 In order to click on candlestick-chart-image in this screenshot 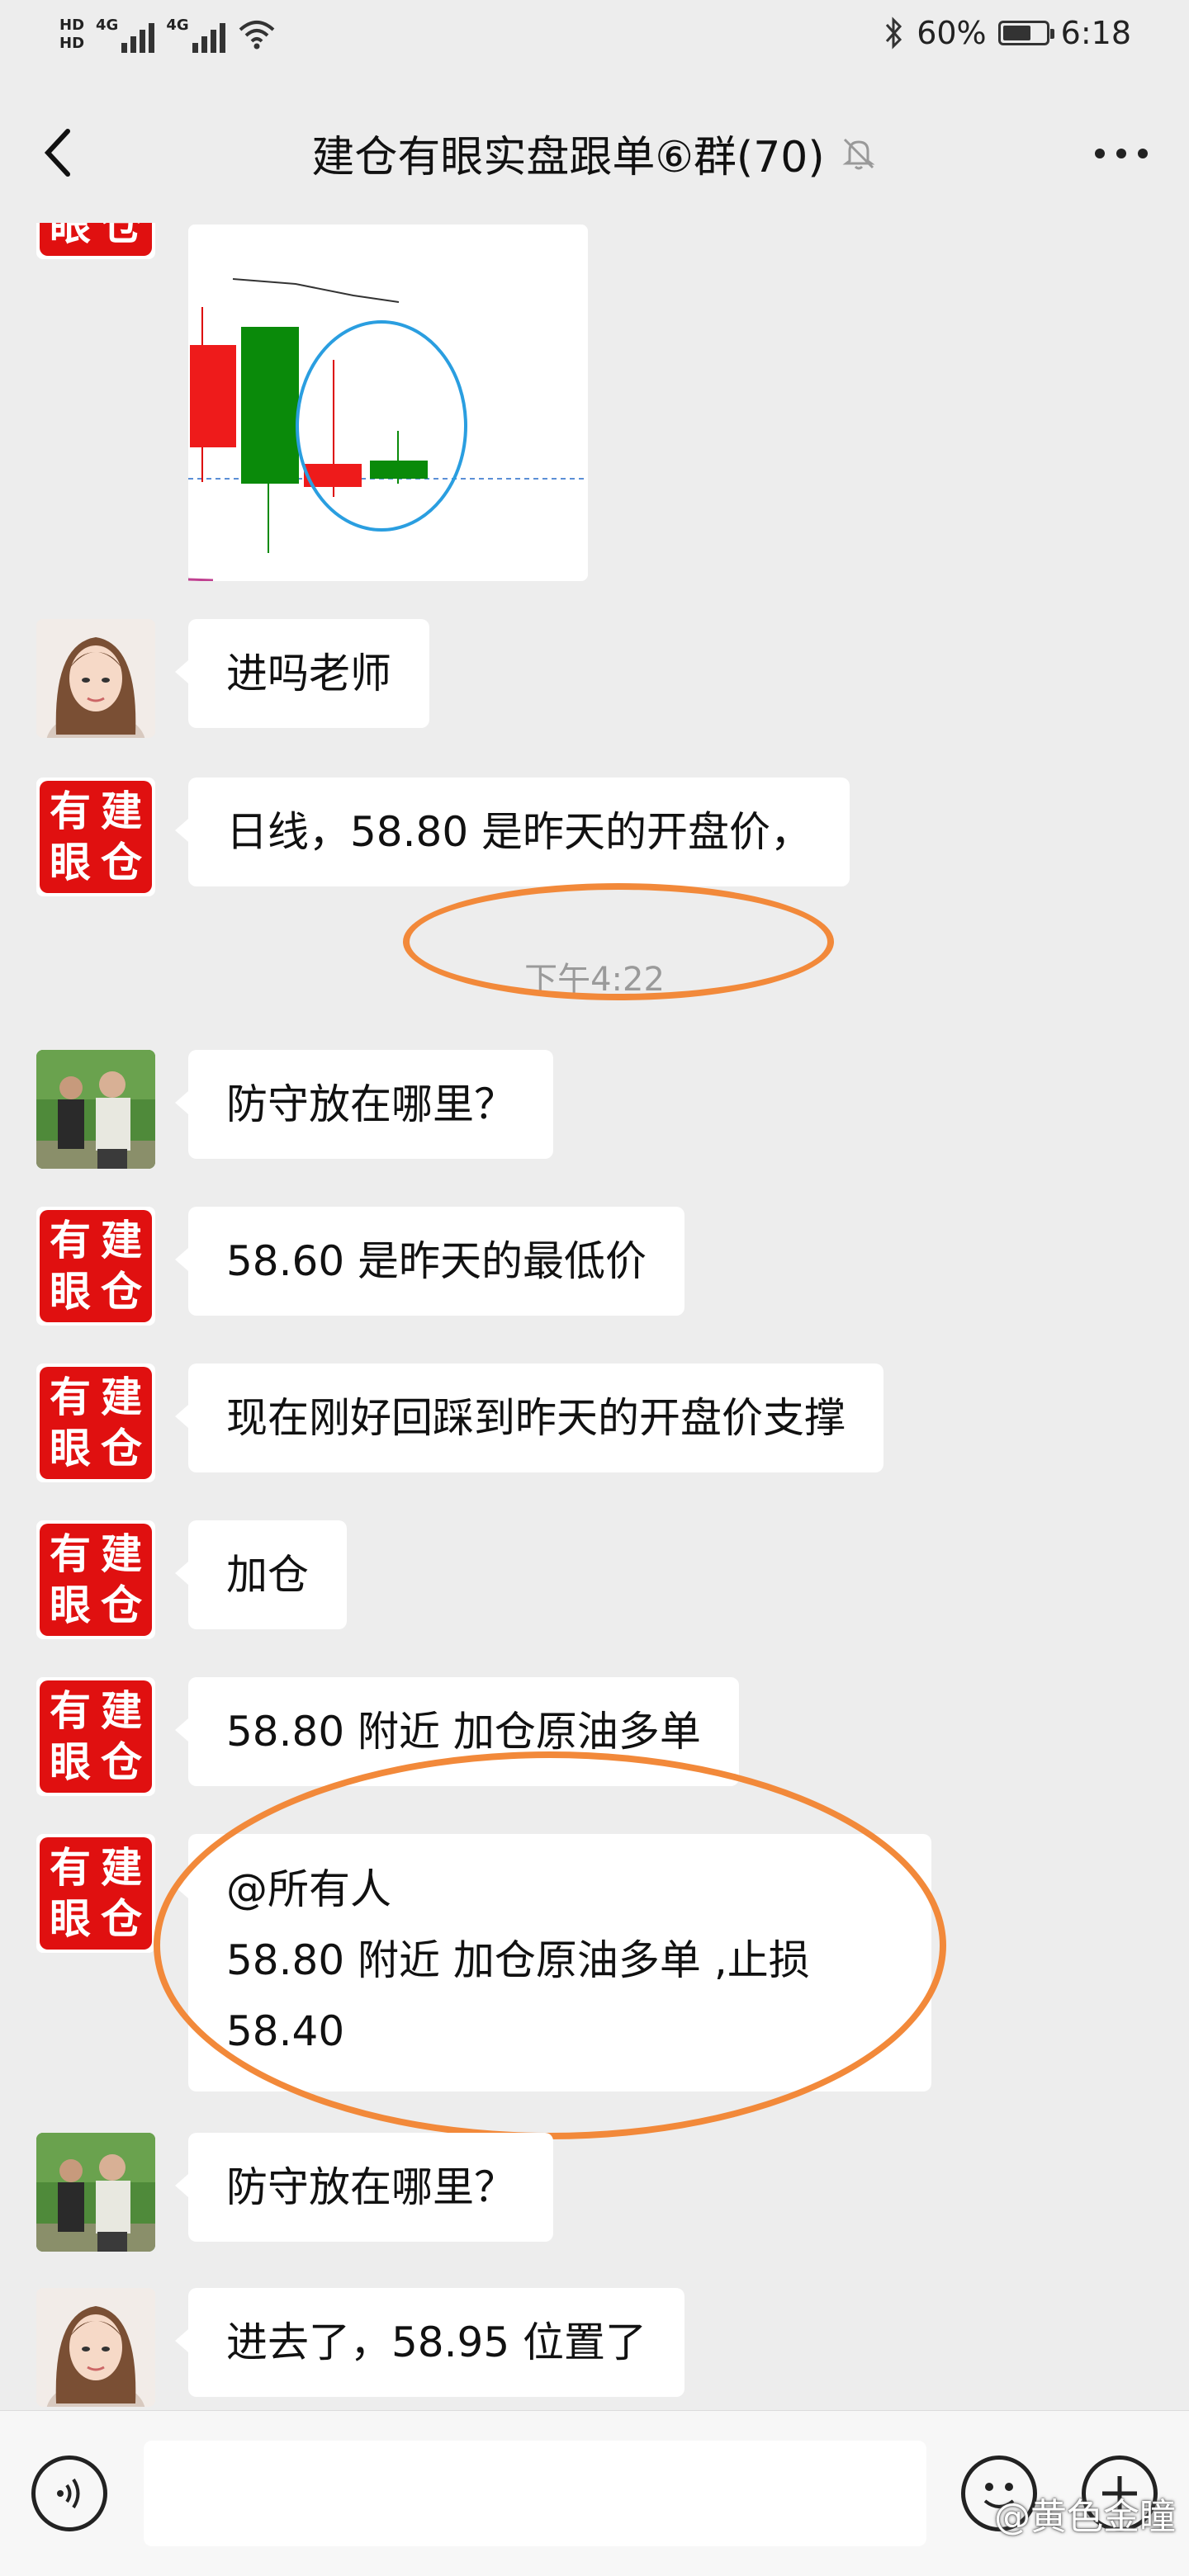, I will do `click(387, 430)`.